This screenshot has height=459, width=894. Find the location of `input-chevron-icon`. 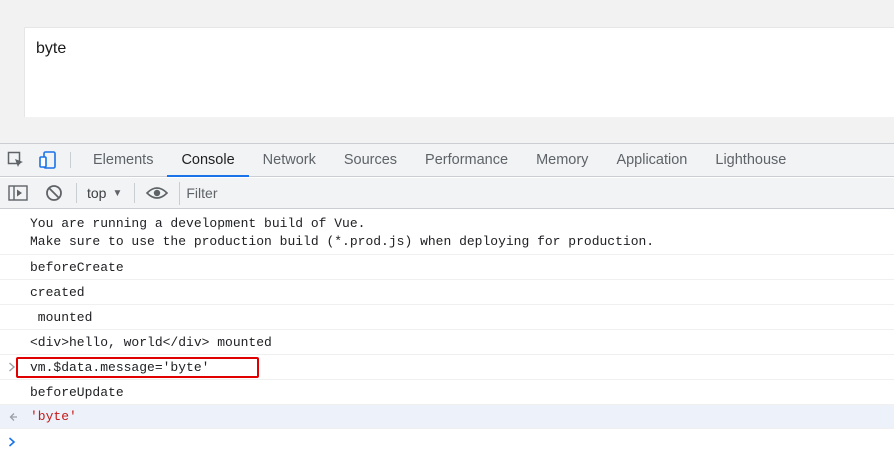

input-chevron-icon is located at coordinates (12, 367).